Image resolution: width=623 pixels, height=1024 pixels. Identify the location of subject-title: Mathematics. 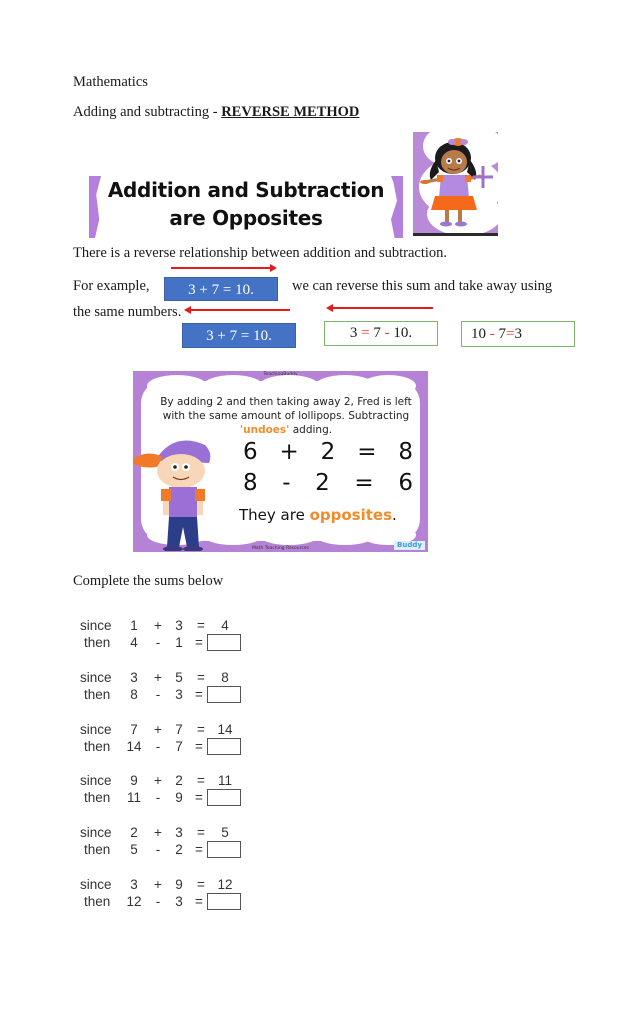
(110, 82).